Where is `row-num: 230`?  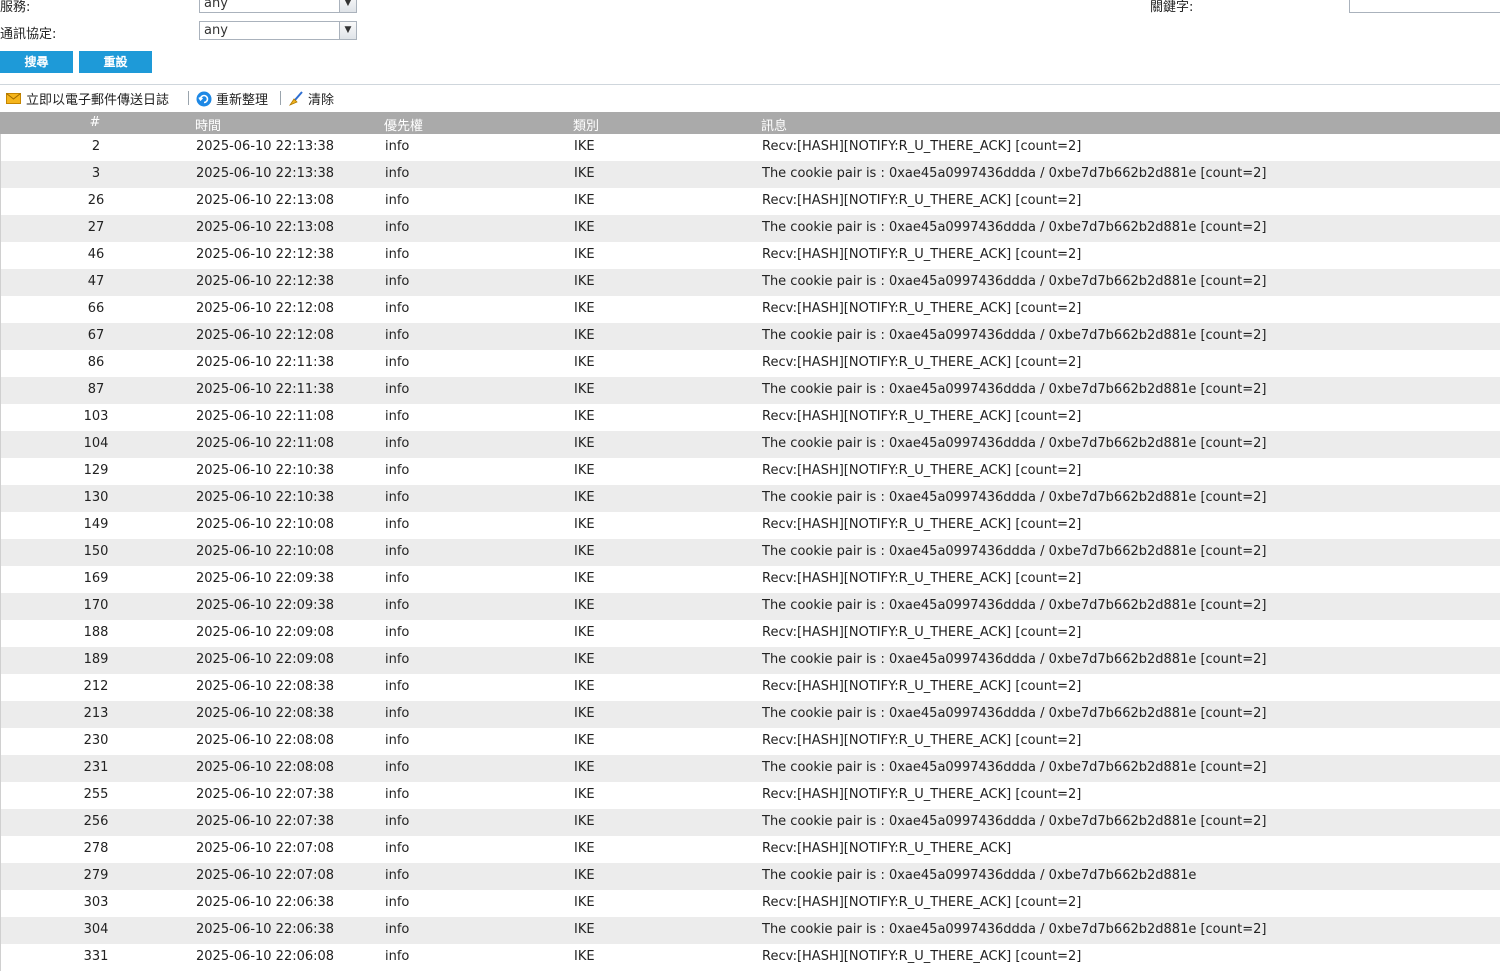 row-num: 230 is located at coordinates (96, 740).